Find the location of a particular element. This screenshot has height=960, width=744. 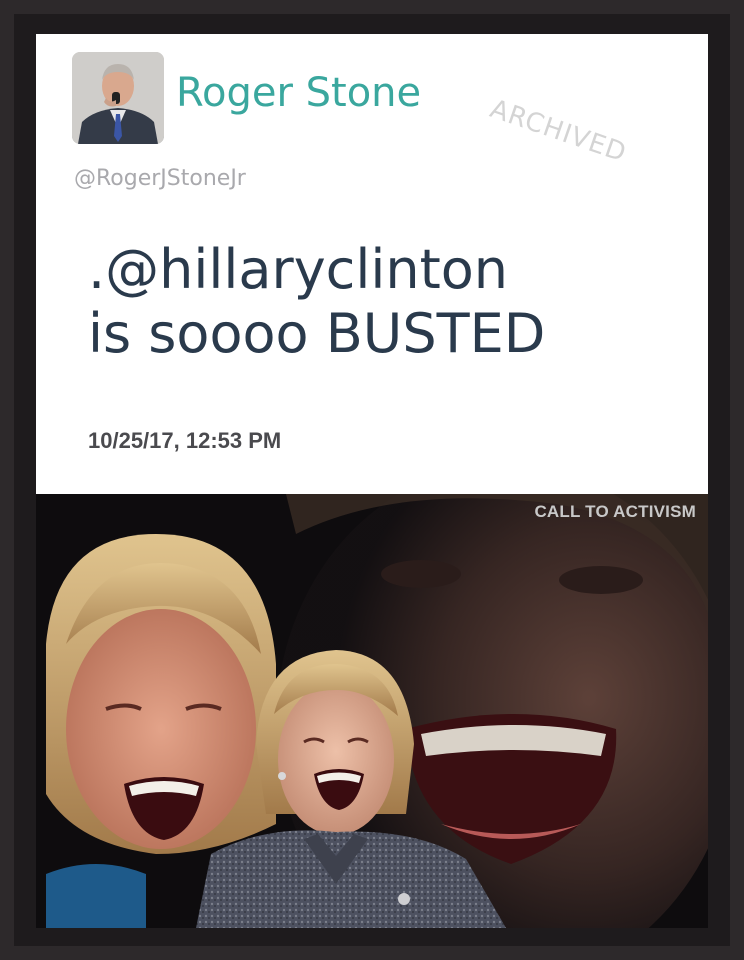

display-name: Roger Stone is located at coordinates (298, 93).